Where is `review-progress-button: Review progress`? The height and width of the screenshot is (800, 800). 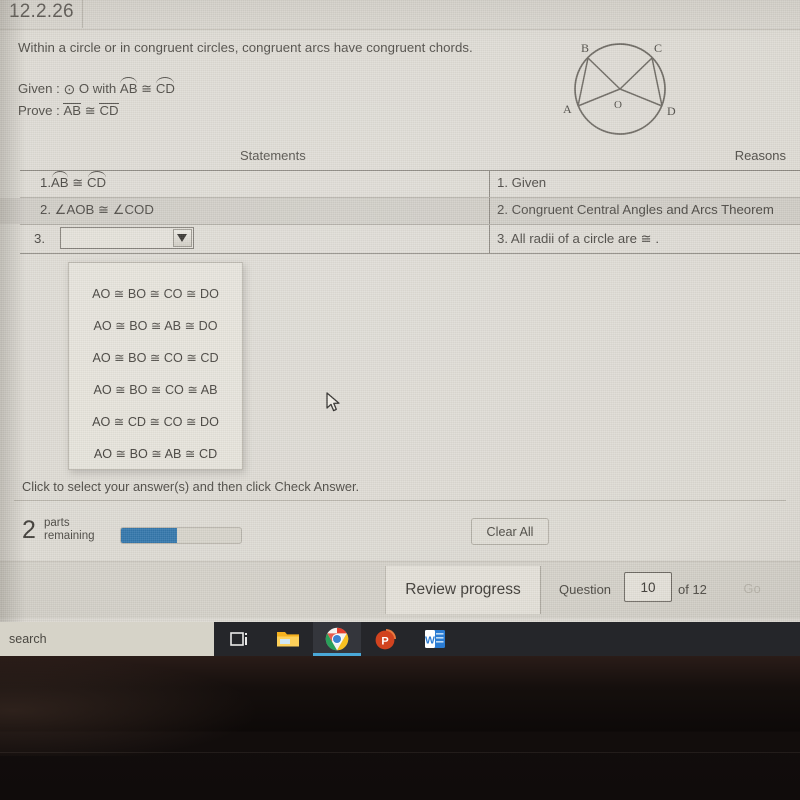 review-progress-button: Review progress is located at coordinates (463, 590).